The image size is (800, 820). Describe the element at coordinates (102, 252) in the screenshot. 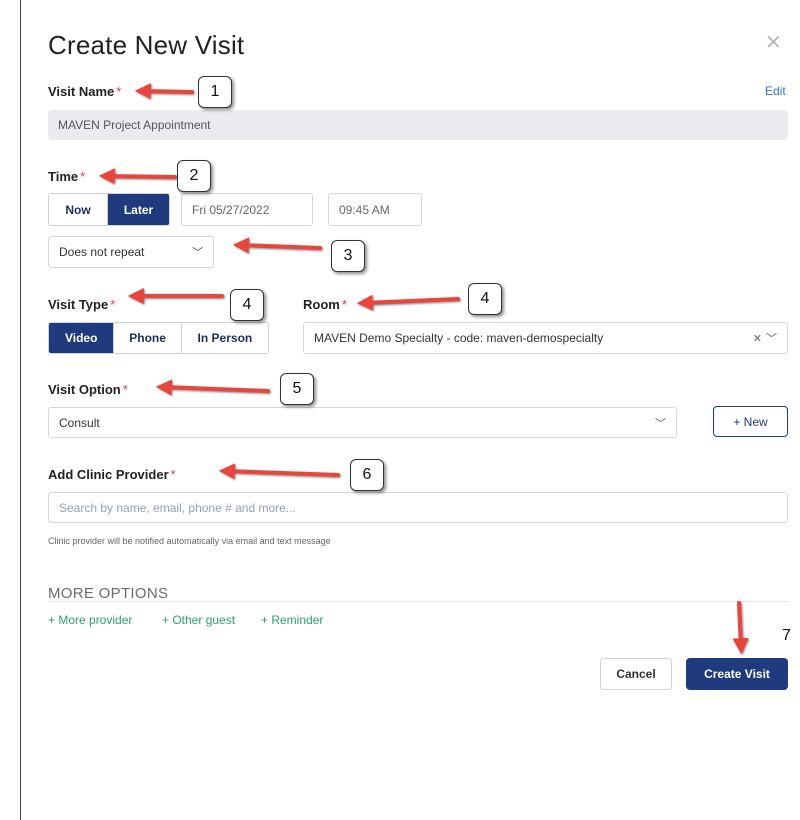

I see `repeat-select-value: Does not repeat` at that location.